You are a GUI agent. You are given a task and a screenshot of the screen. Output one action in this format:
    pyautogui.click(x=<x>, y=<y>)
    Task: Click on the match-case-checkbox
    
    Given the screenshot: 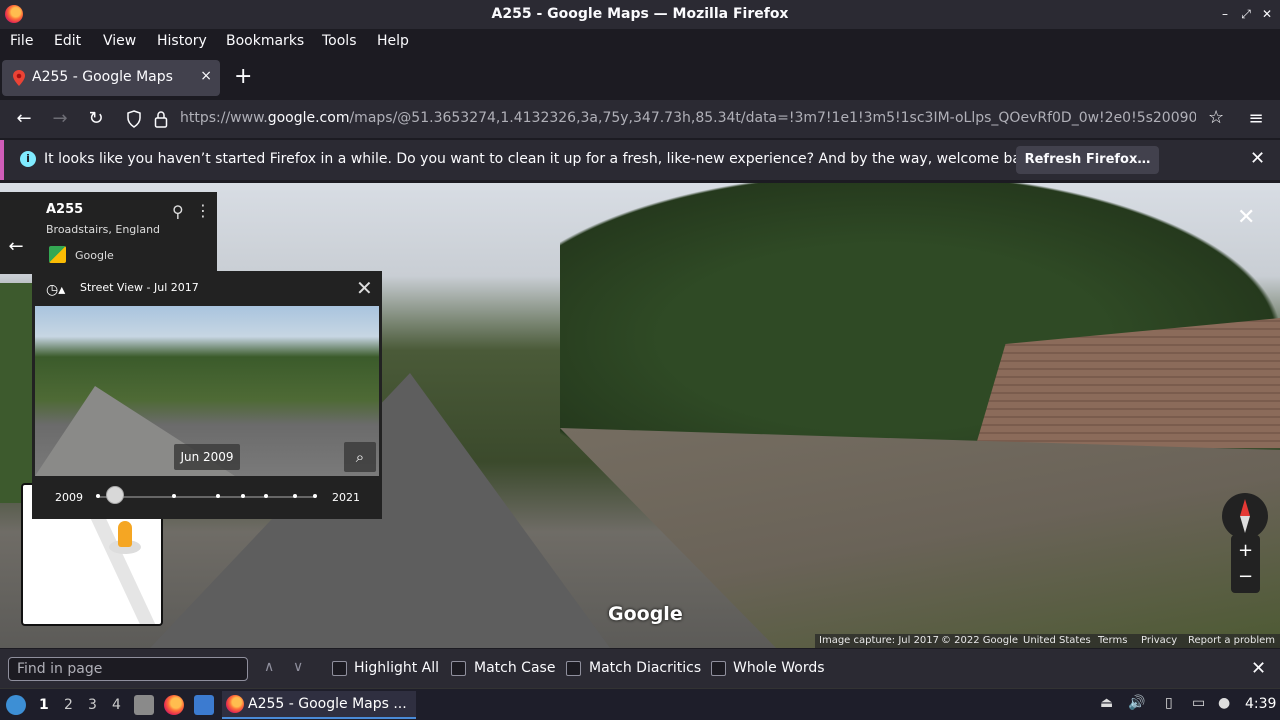 What is the action you would take?
    pyautogui.click(x=458, y=668)
    